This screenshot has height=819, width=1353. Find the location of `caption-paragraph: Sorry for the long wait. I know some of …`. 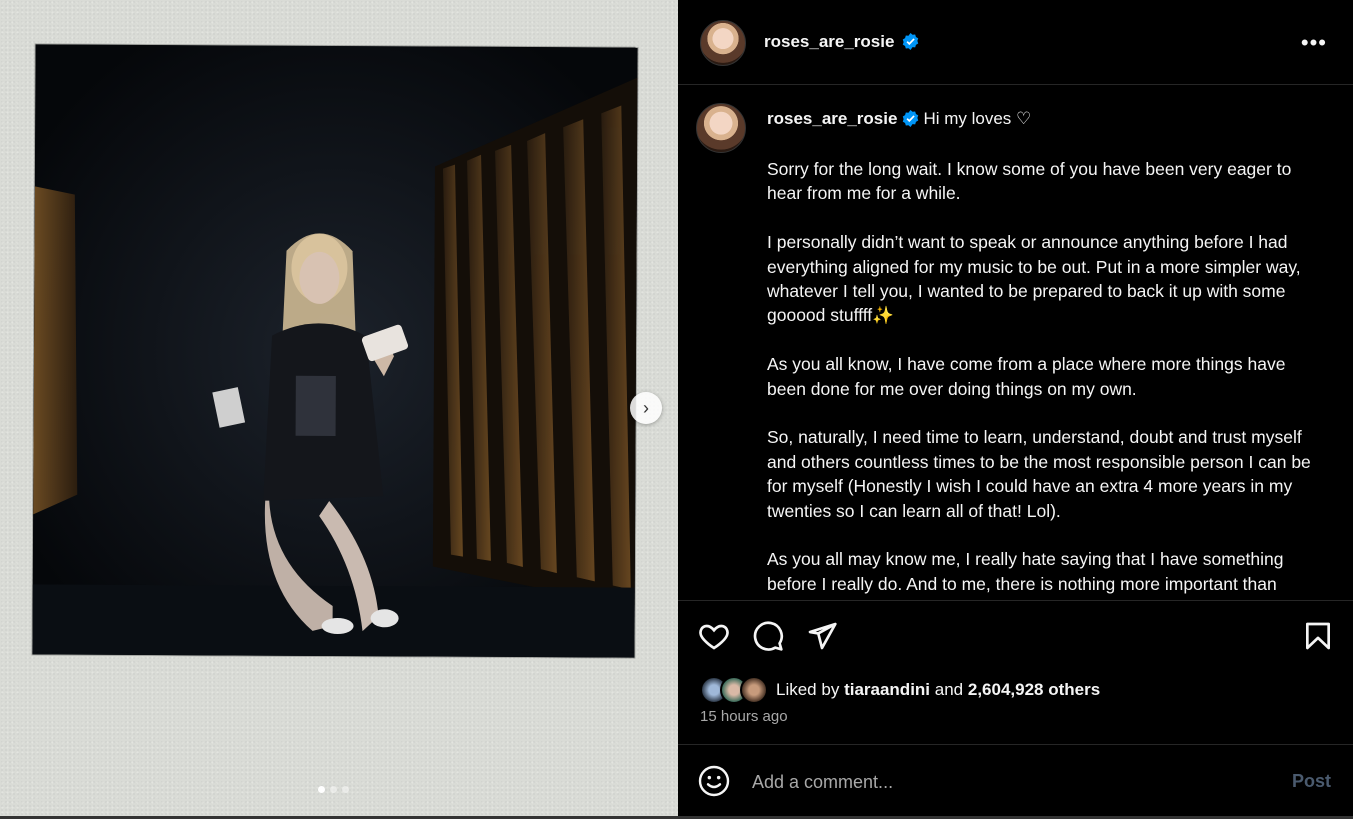

caption-paragraph: Sorry for the long wait. I know some of … is located at coordinates (1029, 181).